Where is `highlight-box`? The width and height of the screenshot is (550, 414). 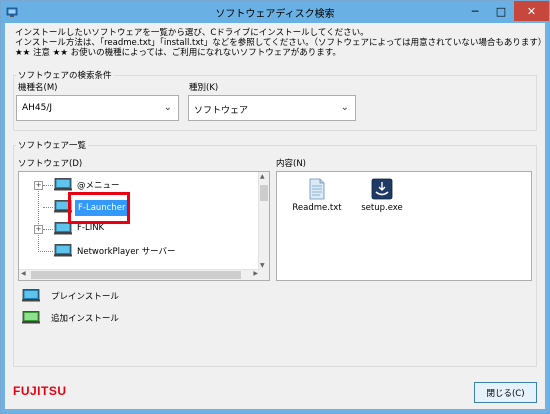
highlight-box is located at coordinates (99, 208).